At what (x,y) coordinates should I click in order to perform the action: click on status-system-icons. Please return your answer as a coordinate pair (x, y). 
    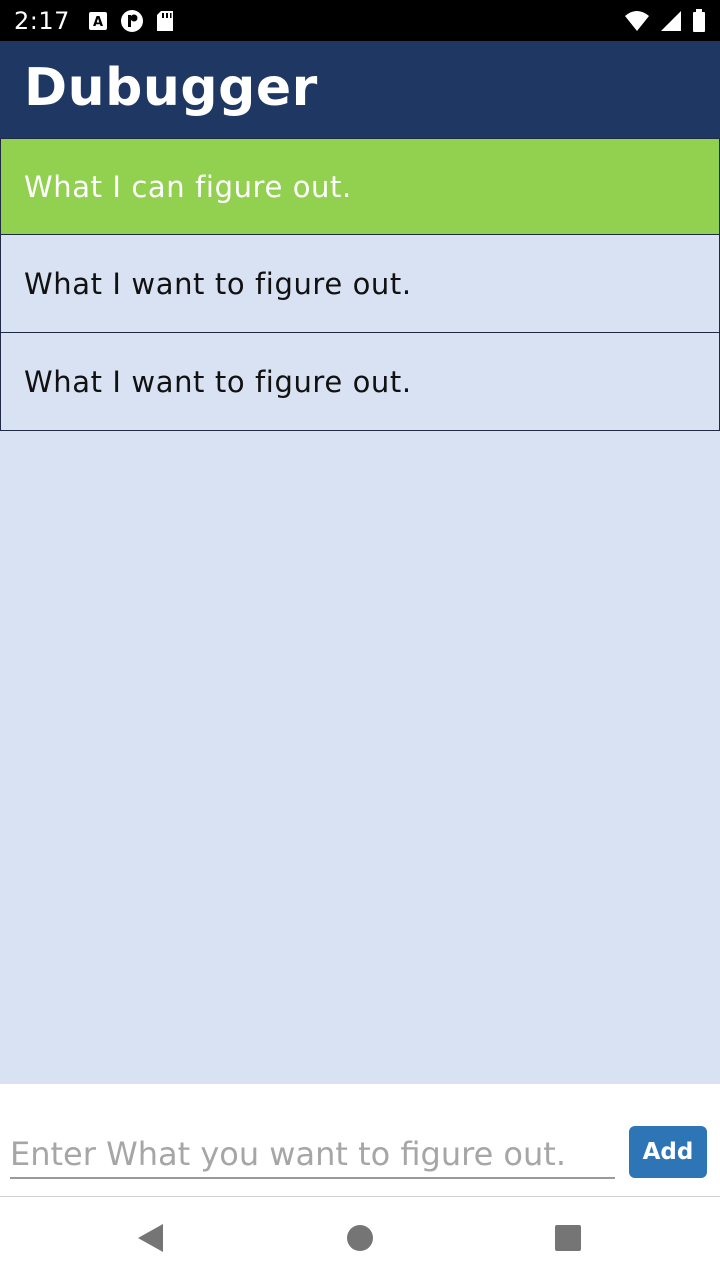
    Looking at the image, I should click on (665, 20).